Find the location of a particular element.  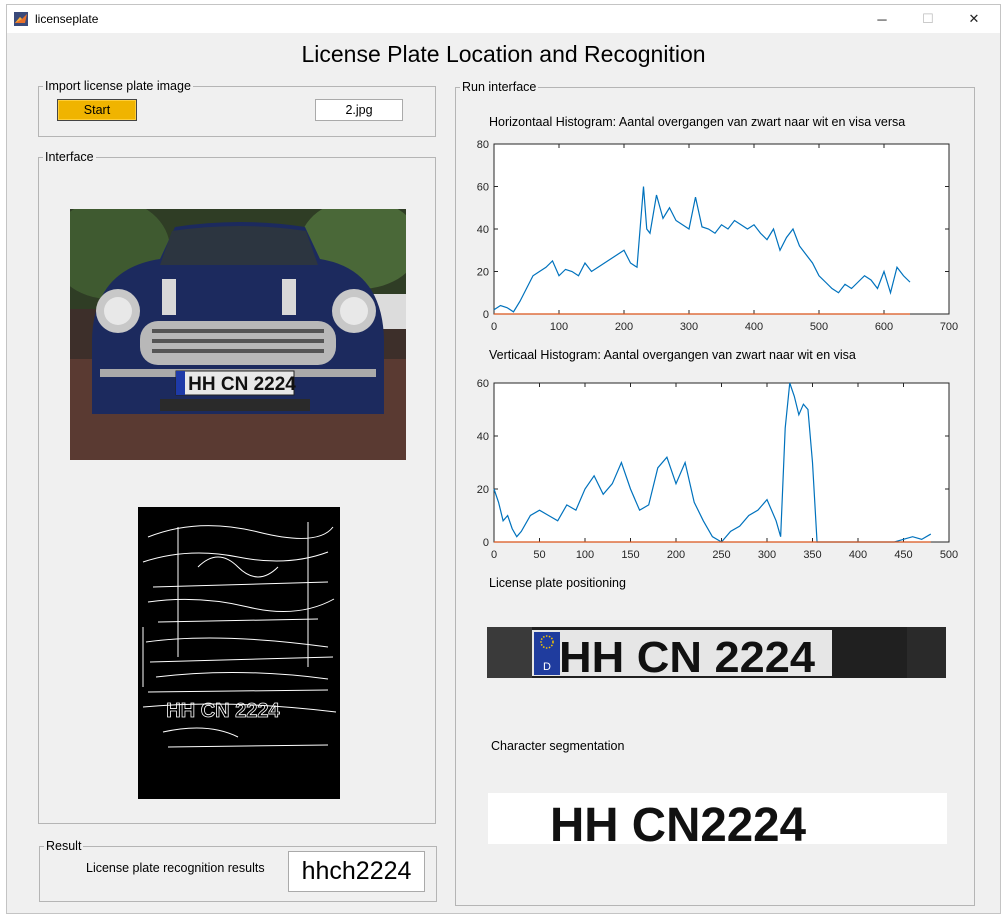

run-panel-legend: Run interface is located at coordinates (499, 87).